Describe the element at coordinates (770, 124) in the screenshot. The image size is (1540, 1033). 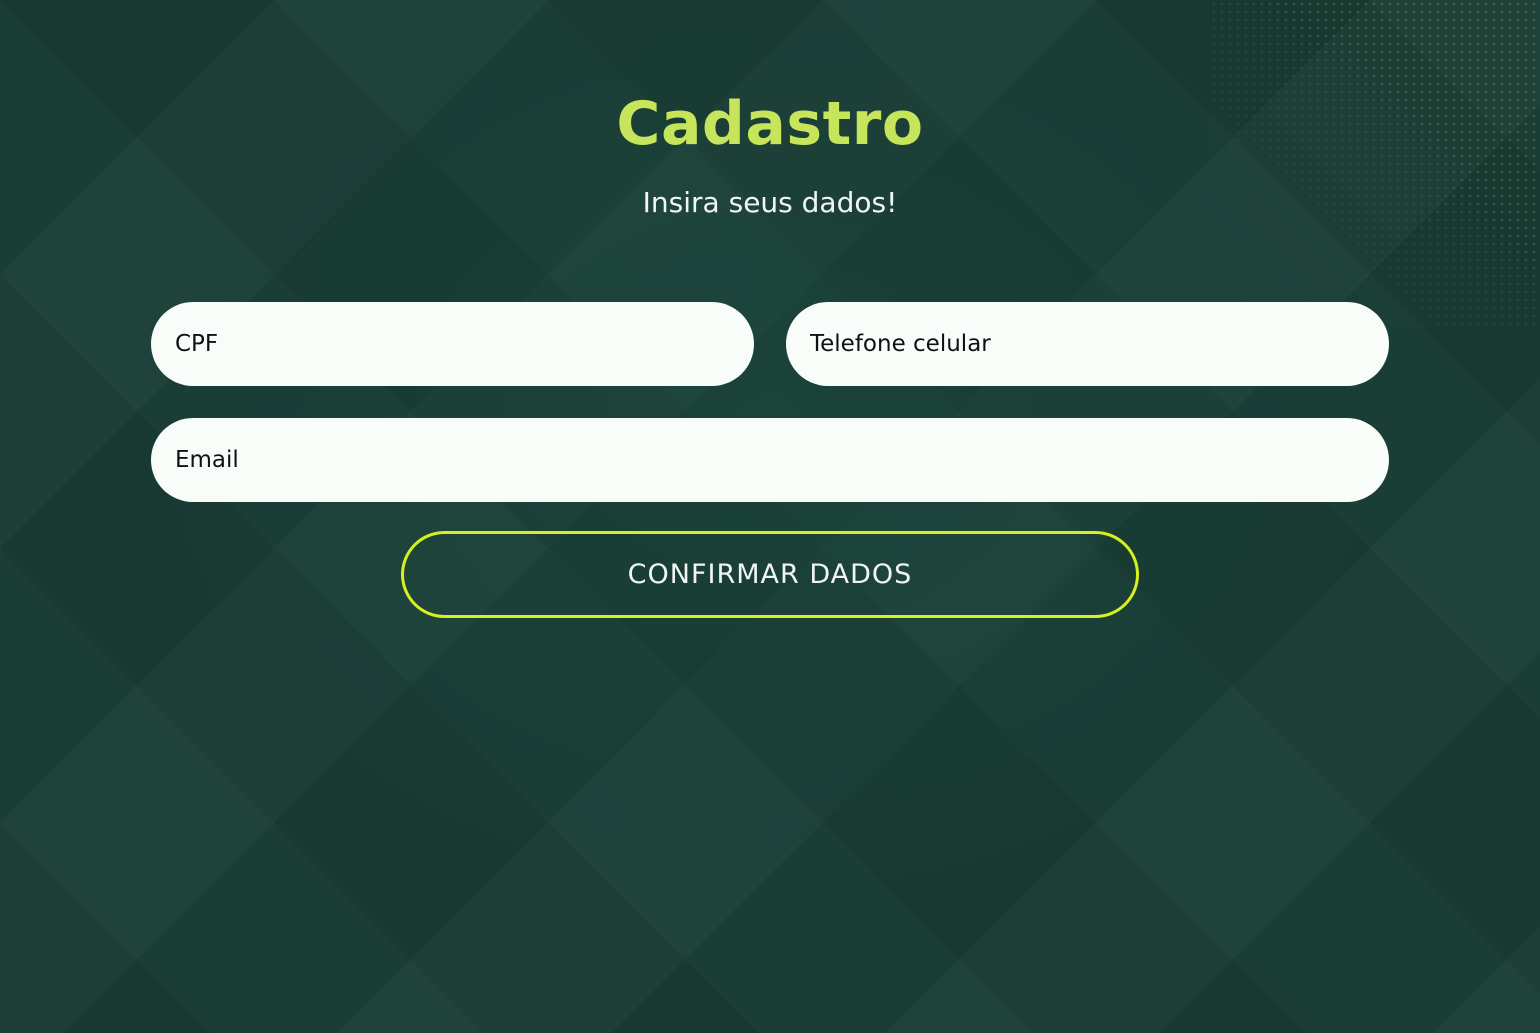
I see `page-title: Cadastro` at that location.